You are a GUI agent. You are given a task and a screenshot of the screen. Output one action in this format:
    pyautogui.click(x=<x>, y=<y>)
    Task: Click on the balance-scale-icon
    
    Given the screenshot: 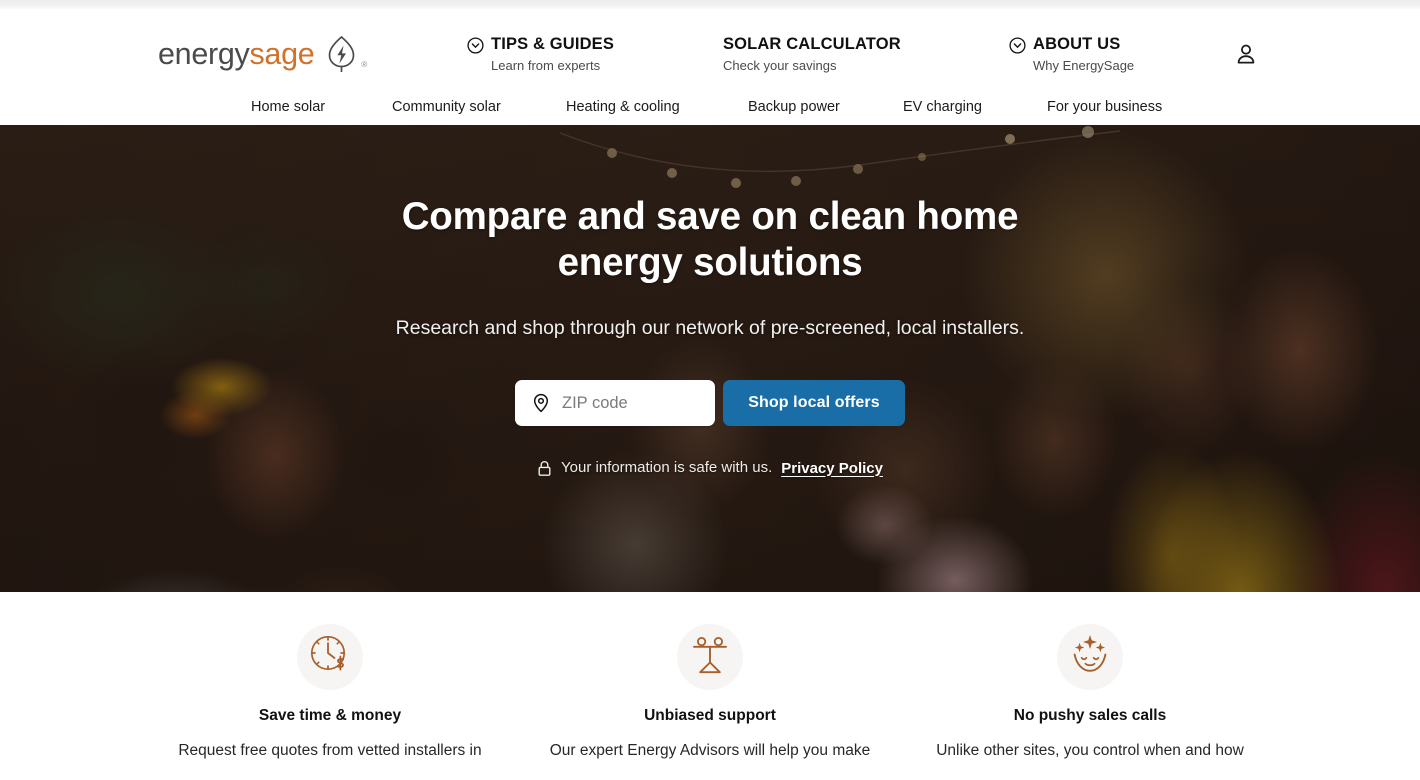 What is the action you would take?
    pyautogui.click(x=710, y=657)
    